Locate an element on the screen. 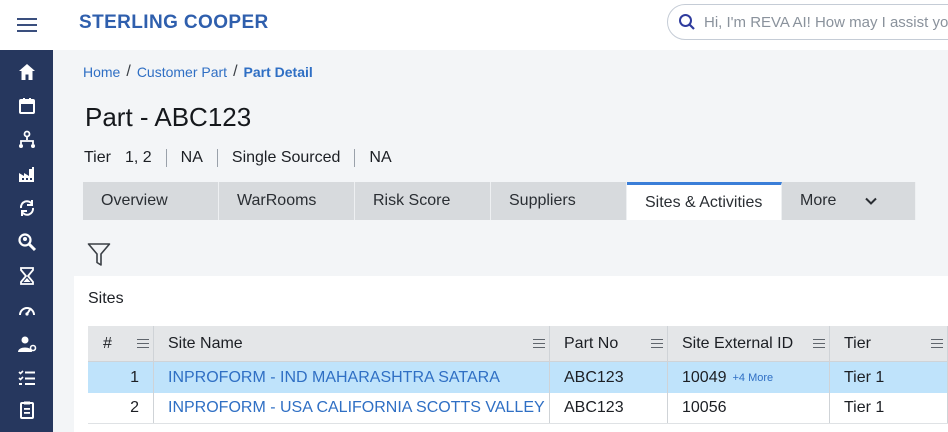 The width and height of the screenshot is (948, 432). site-external-id-cell: 10049 +4 More is located at coordinates (749, 377).